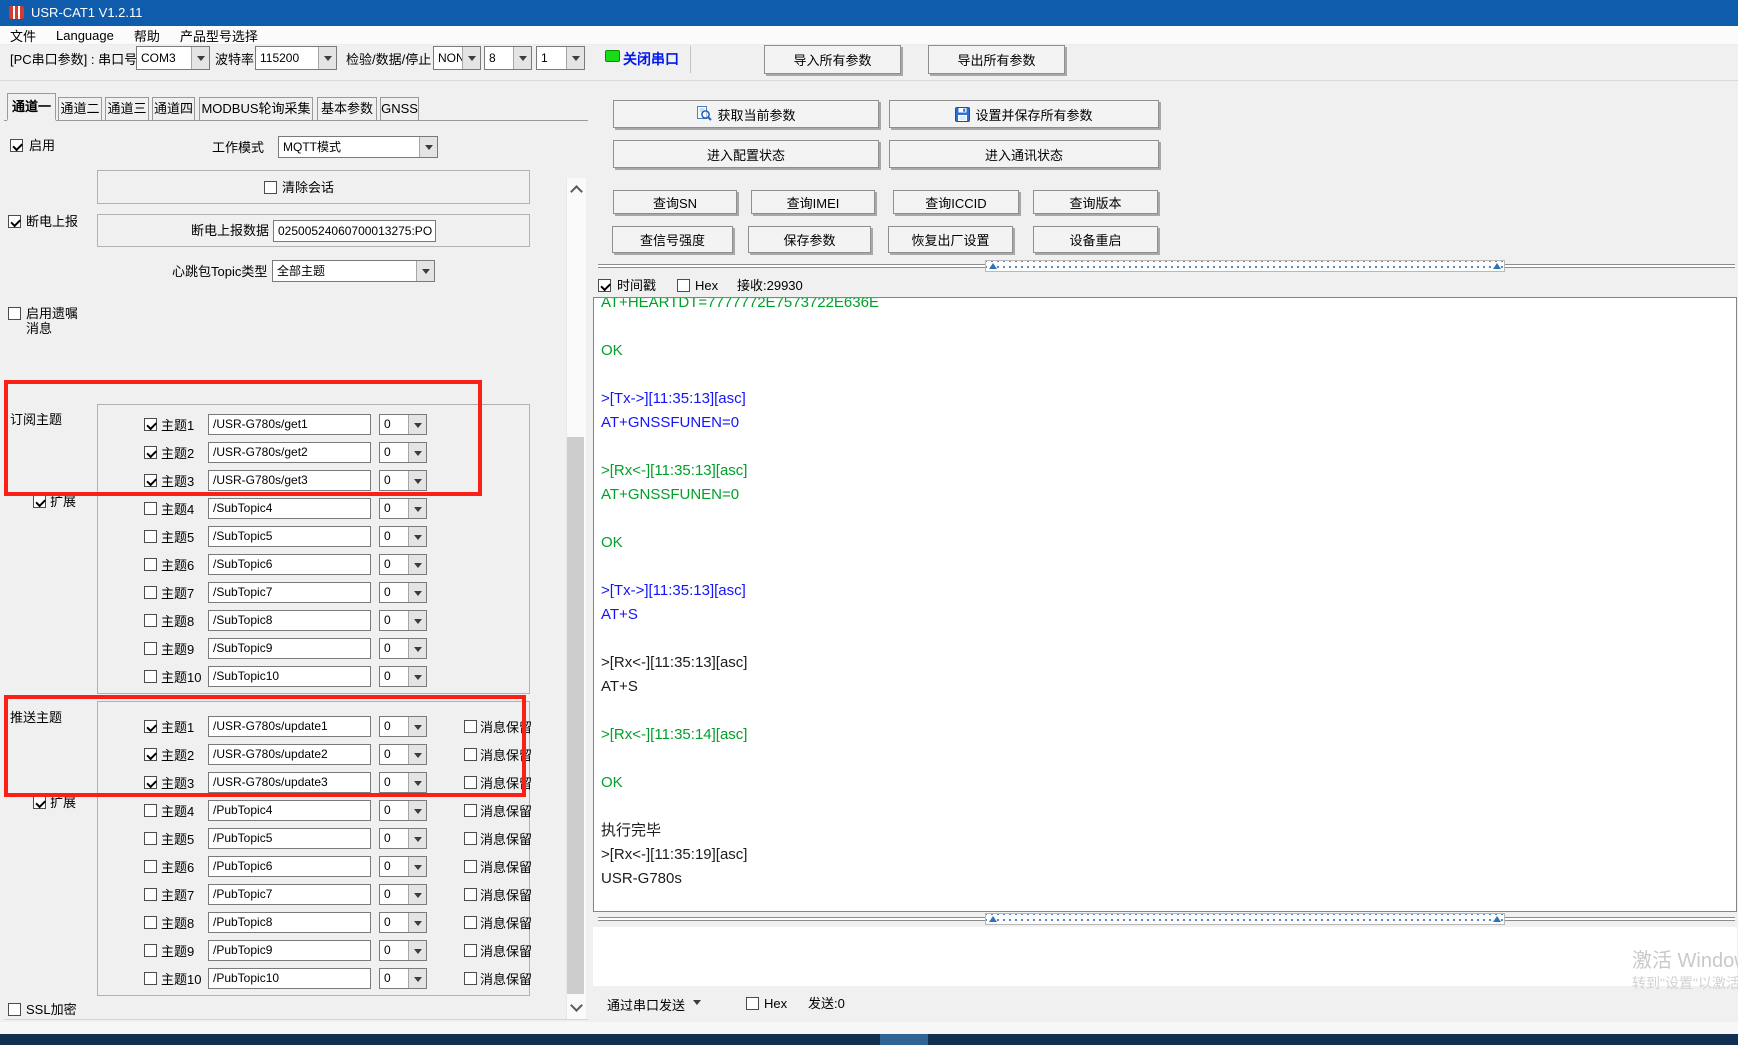 This screenshot has height=1045, width=1738. I want to click on query-imei-button: 查询IMEI, so click(813, 202).